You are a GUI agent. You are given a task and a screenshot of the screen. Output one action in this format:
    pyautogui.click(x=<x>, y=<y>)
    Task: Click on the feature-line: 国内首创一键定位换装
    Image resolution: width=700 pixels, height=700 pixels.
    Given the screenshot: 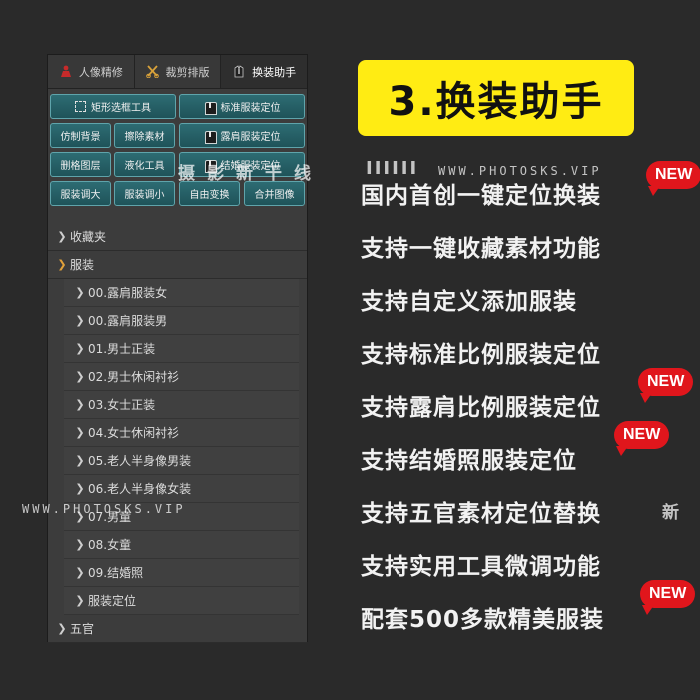 What is the action you would take?
    pyautogui.click(x=481, y=196)
    